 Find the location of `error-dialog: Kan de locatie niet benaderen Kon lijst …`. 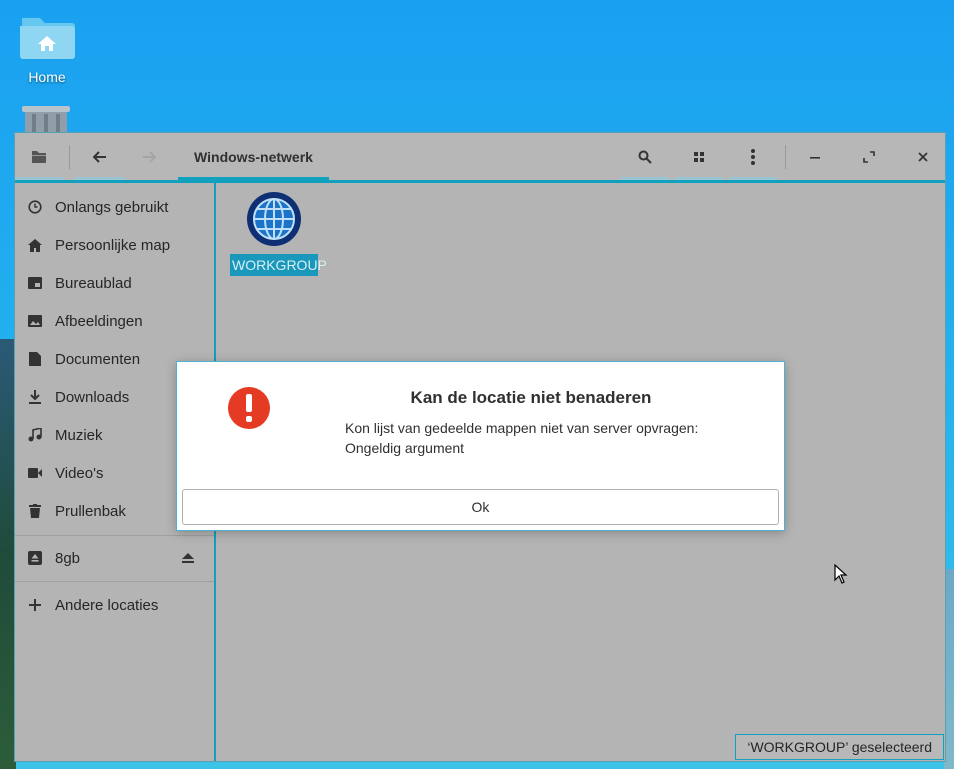

error-dialog: Kan de locatie niet benaderen Kon lijst … is located at coordinates (480, 446).